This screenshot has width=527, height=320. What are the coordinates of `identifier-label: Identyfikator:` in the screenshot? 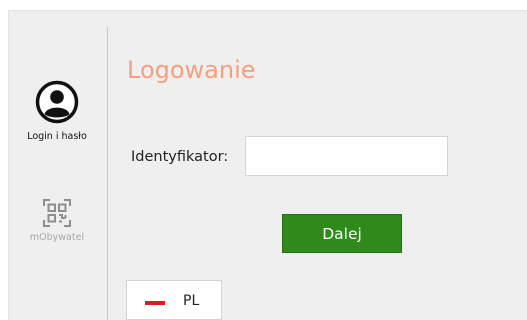 It's located at (180, 157).